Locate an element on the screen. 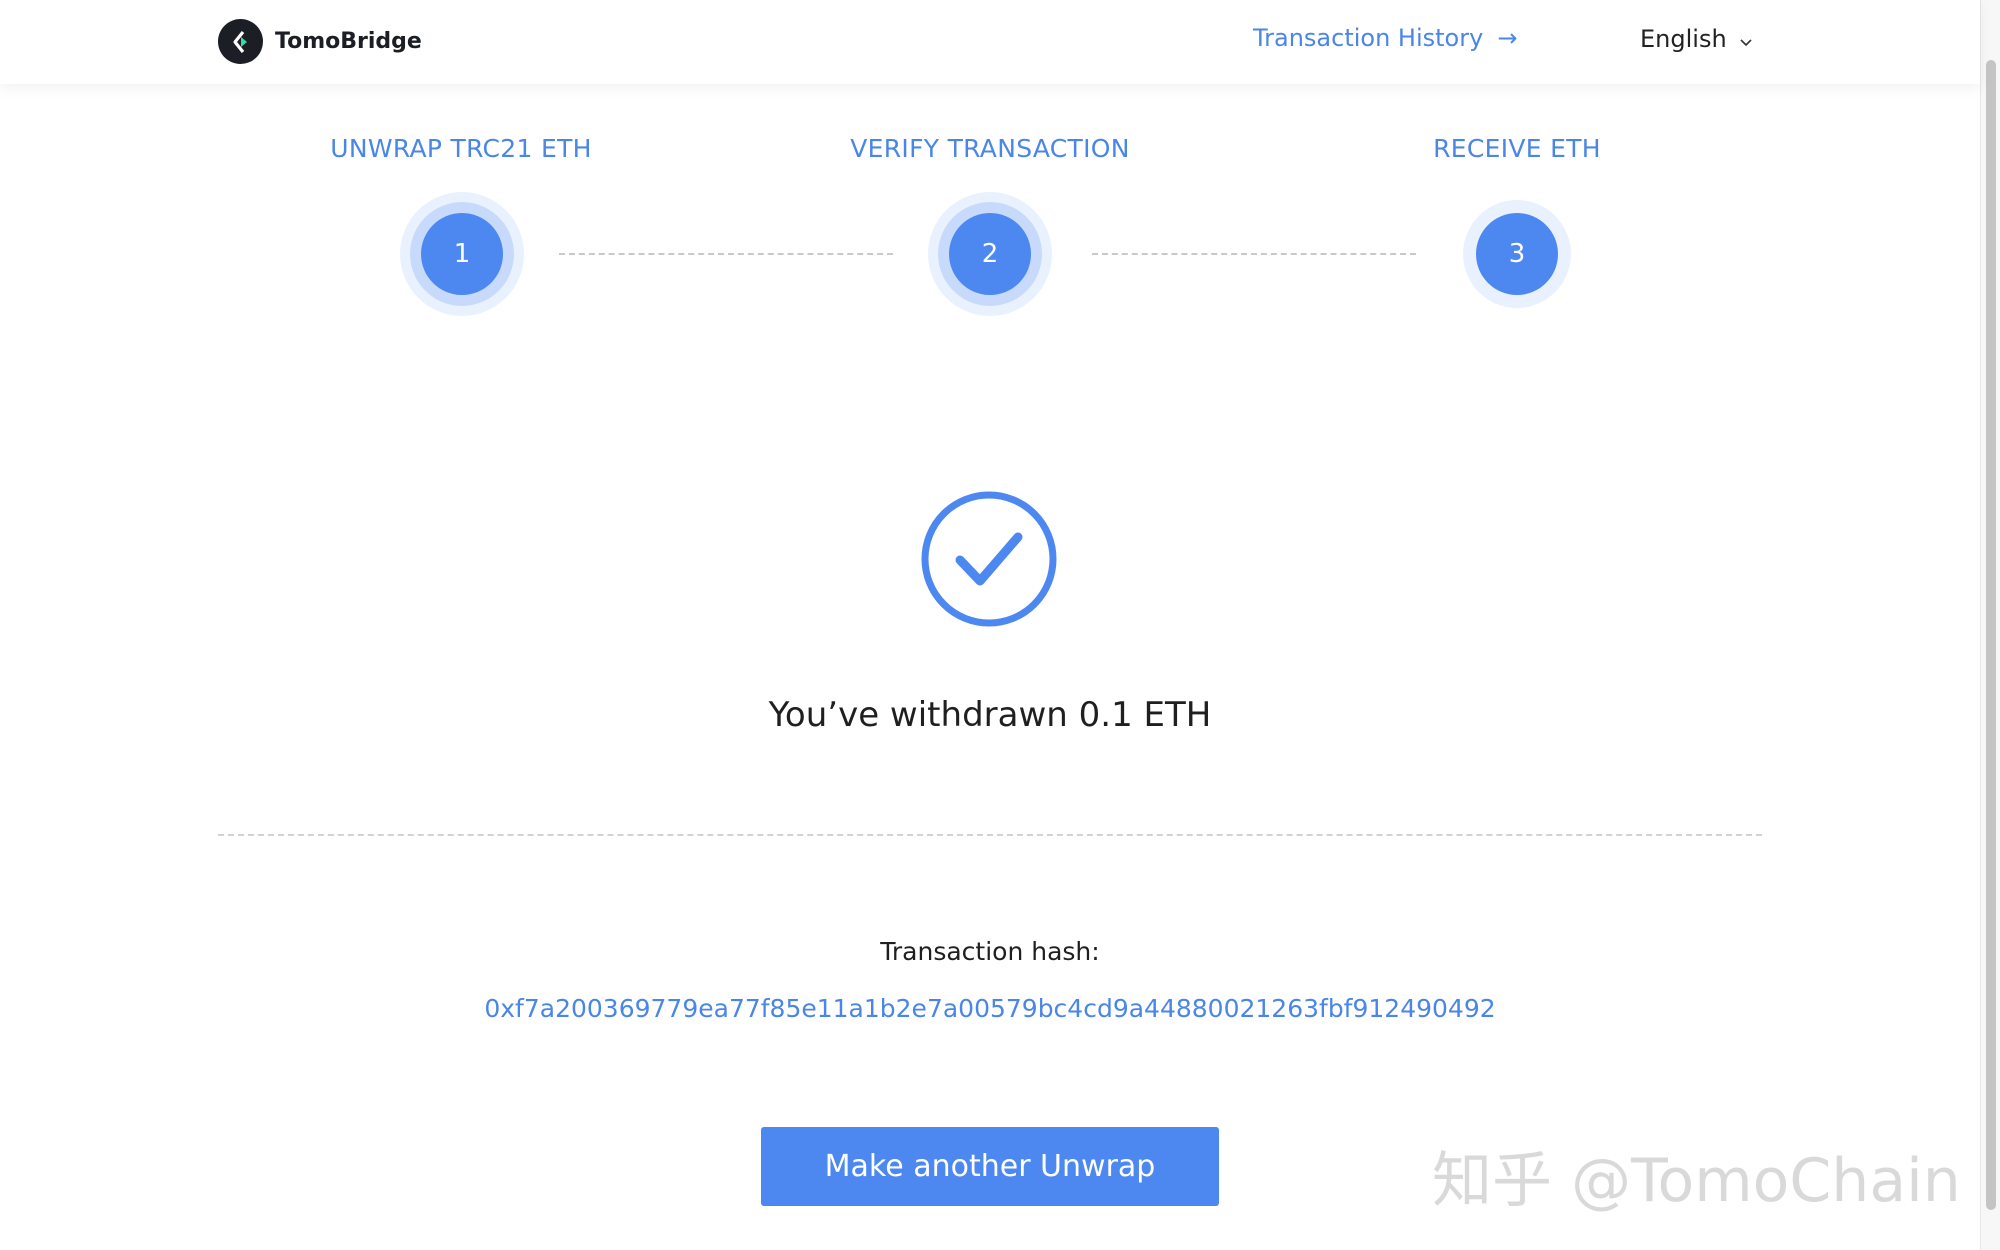 The width and height of the screenshot is (2000, 1250). chevron-down-icon is located at coordinates (1746, 40).